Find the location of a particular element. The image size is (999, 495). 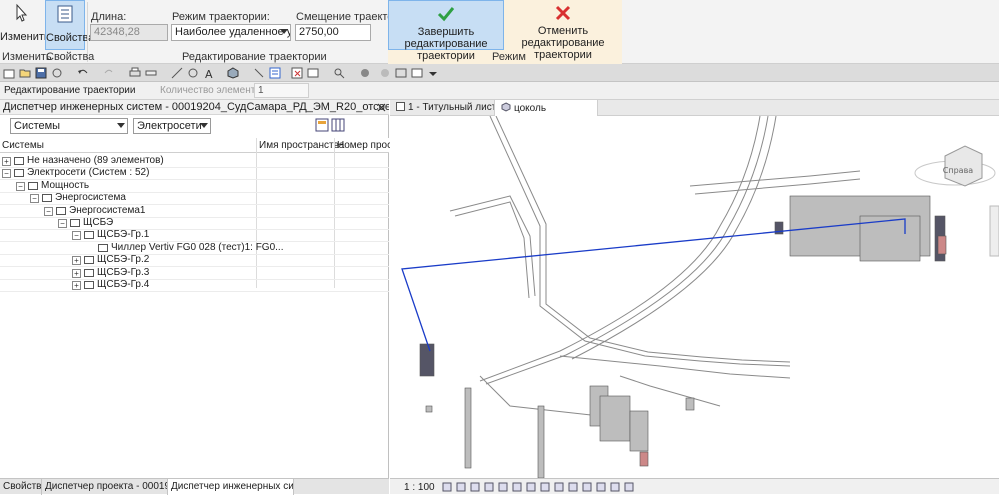

tab-basement-3d: цоколь is located at coordinates (546, 108).